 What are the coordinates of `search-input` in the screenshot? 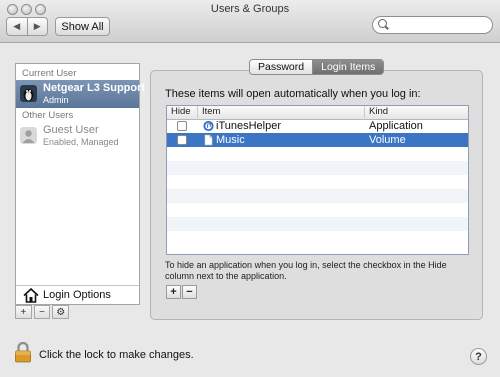 It's located at (439, 24).